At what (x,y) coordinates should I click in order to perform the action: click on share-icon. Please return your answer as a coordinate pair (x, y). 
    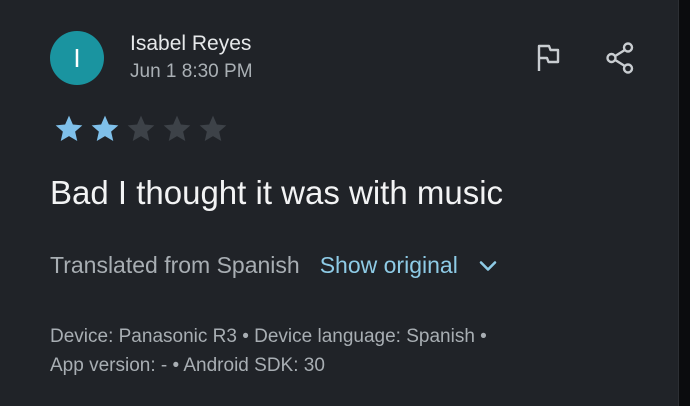
    Looking at the image, I should click on (620, 58).